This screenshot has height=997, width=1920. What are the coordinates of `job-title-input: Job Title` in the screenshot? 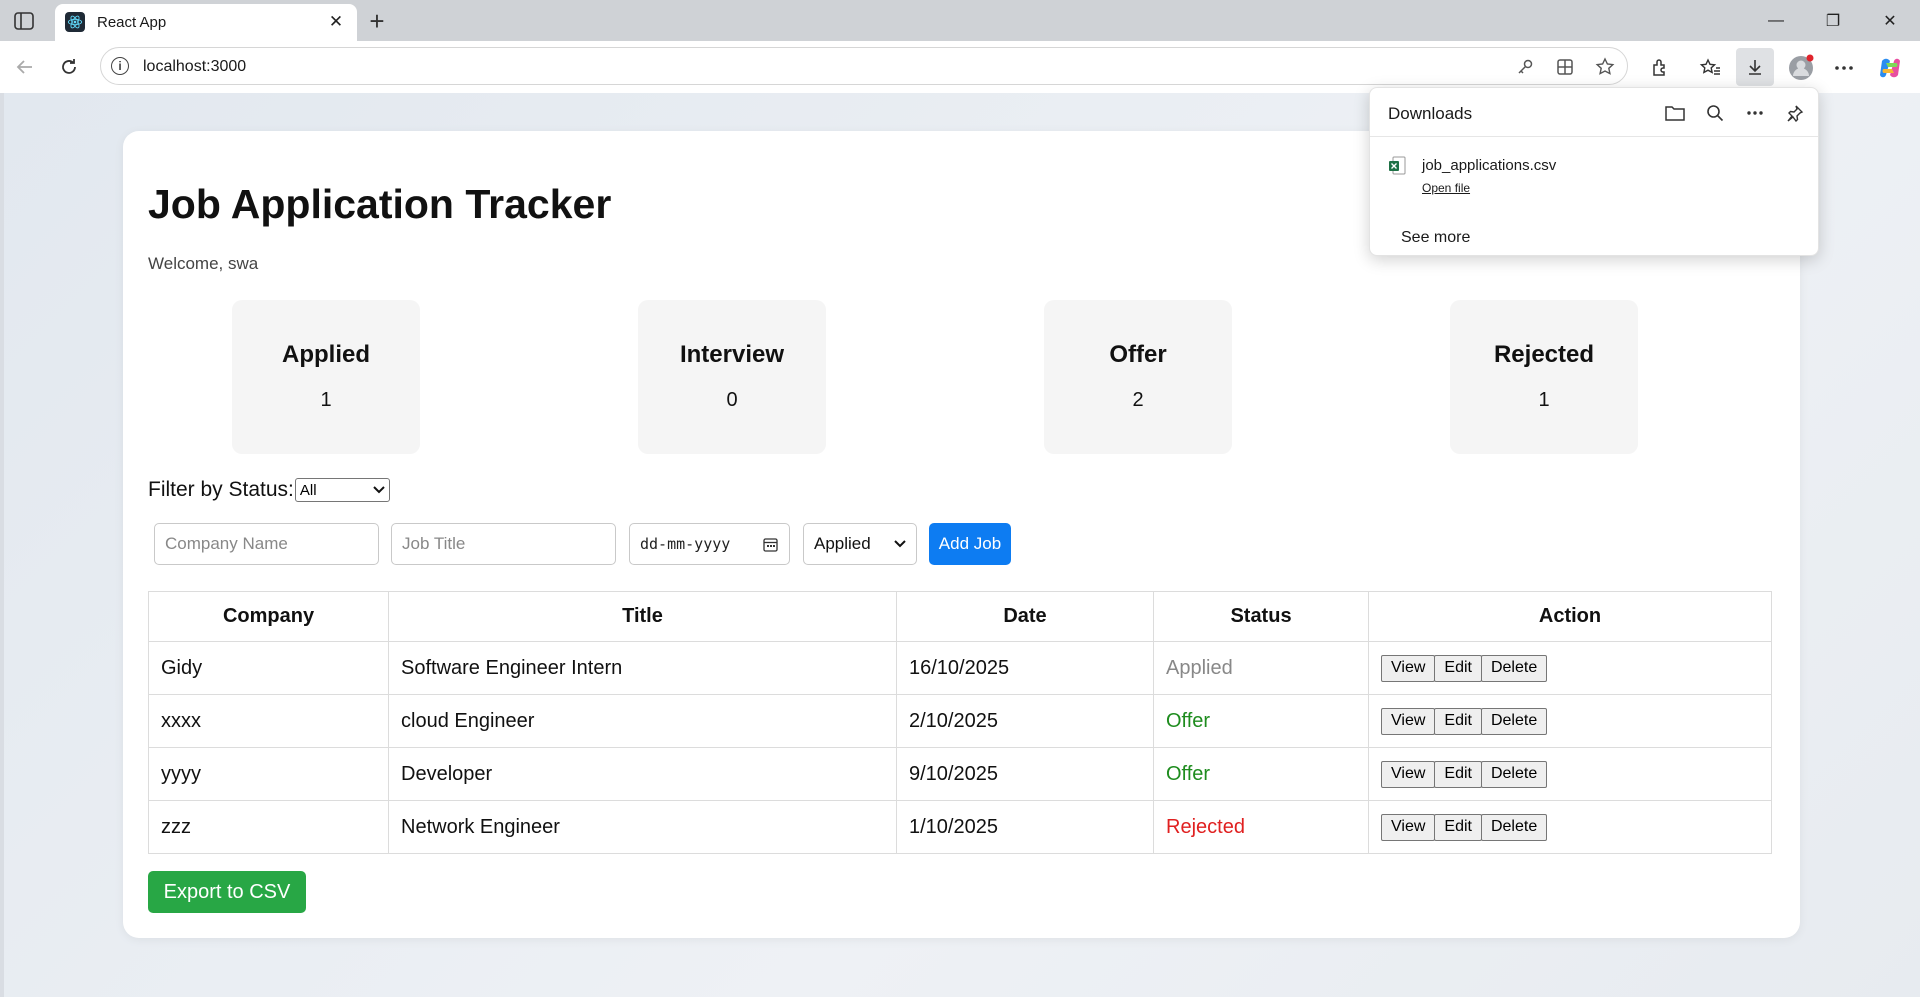 It's located at (503, 544).